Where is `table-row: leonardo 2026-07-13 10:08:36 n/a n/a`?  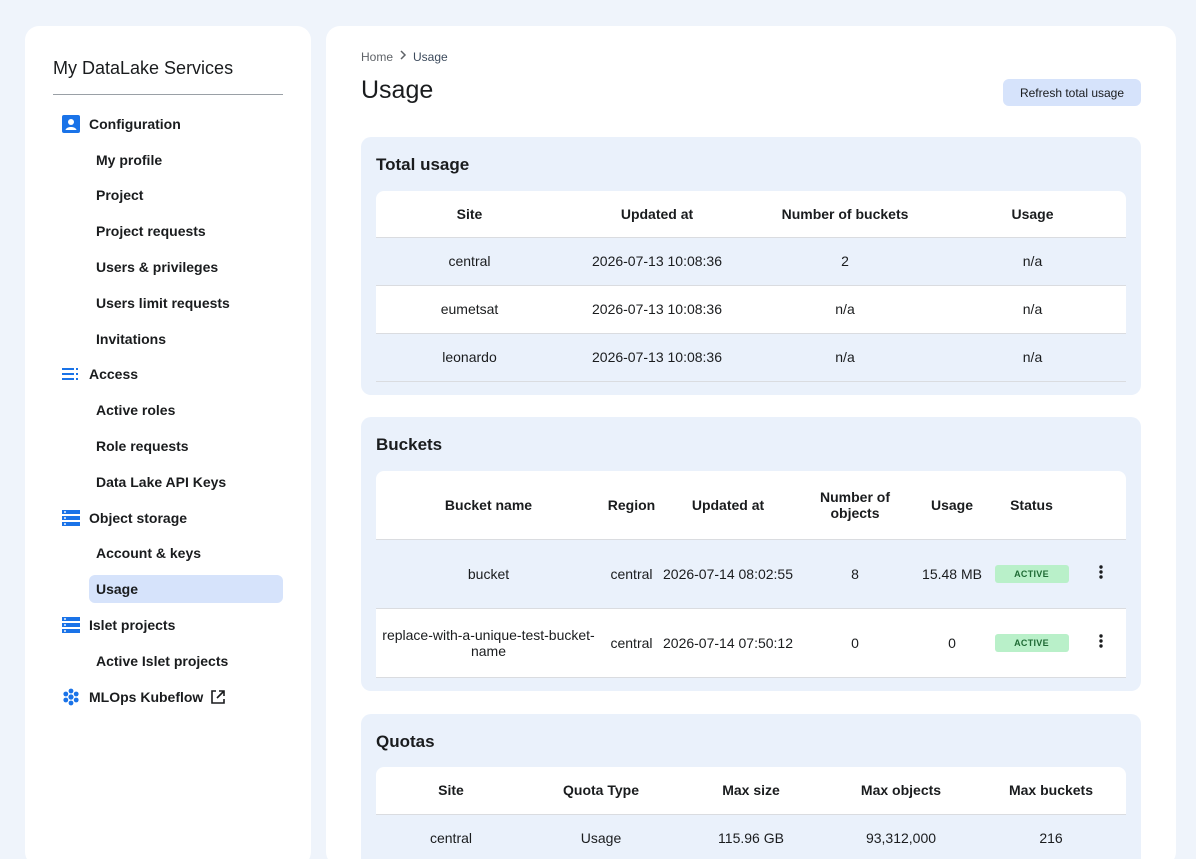
table-row: leonardo 2026-07-13 10:08:36 n/a n/a is located at coordinates (751, 357).